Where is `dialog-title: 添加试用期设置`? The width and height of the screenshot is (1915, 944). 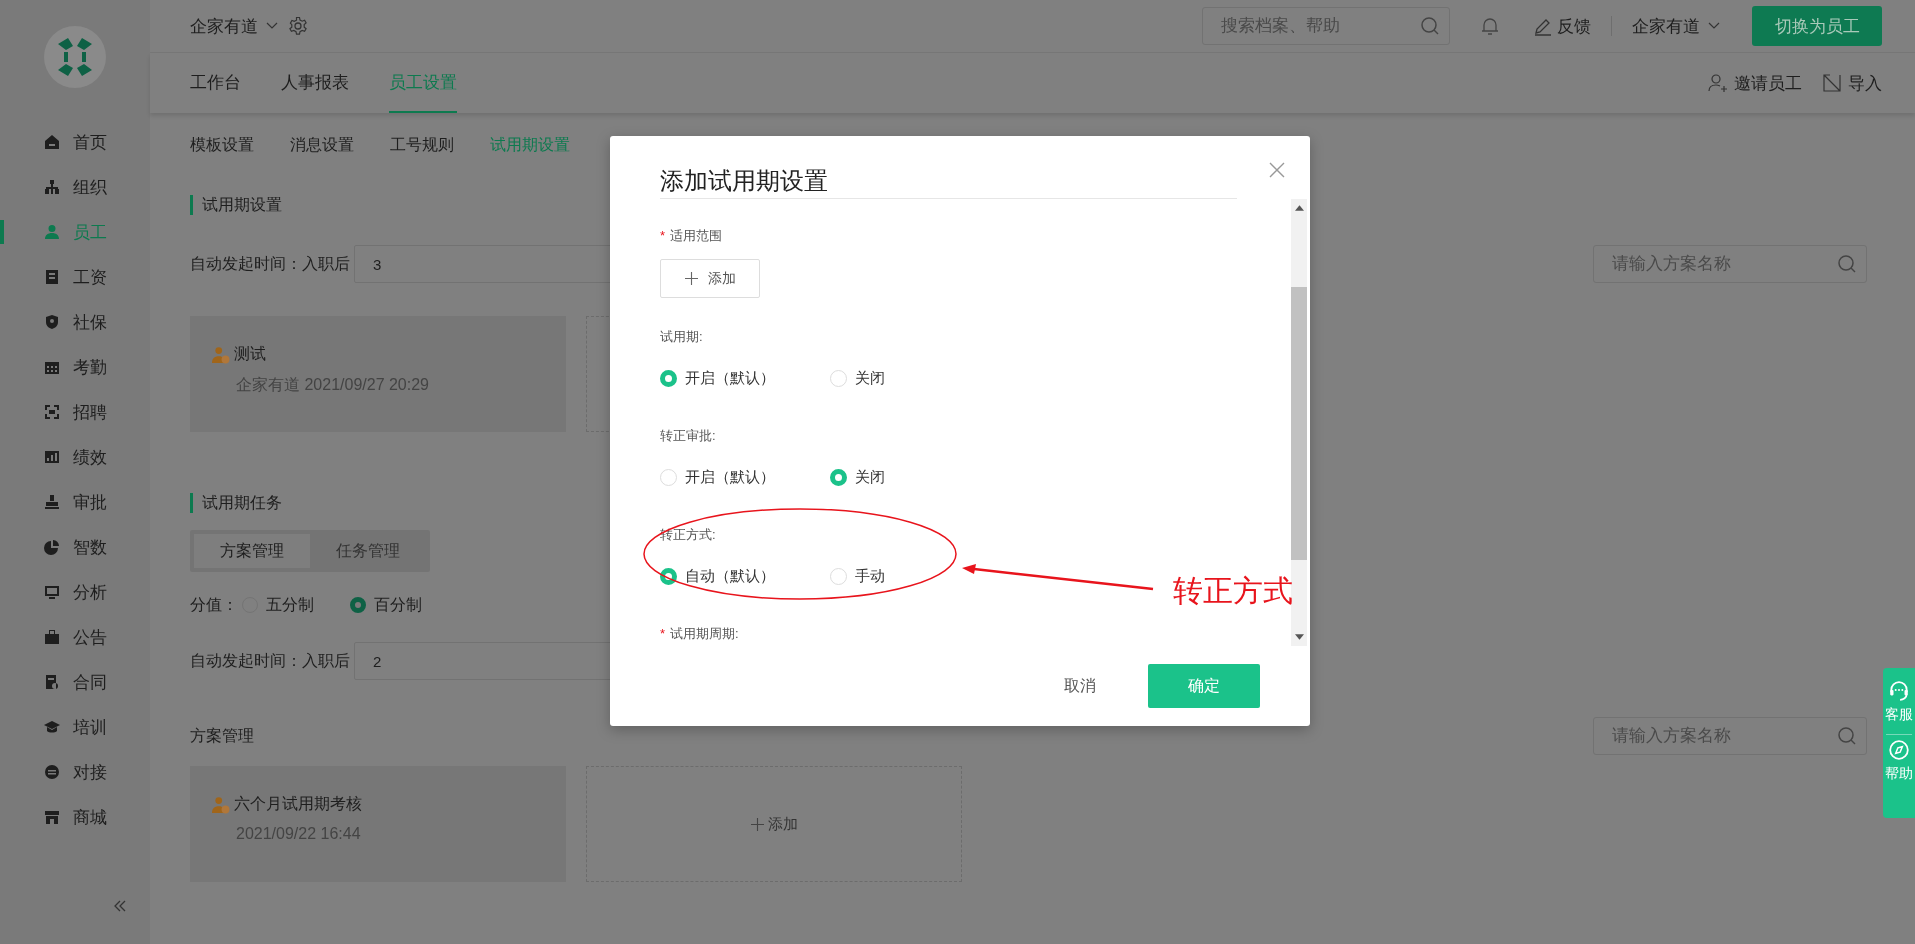
dialog-title: 添加试用期设置 is located at coordinates (948, 181).